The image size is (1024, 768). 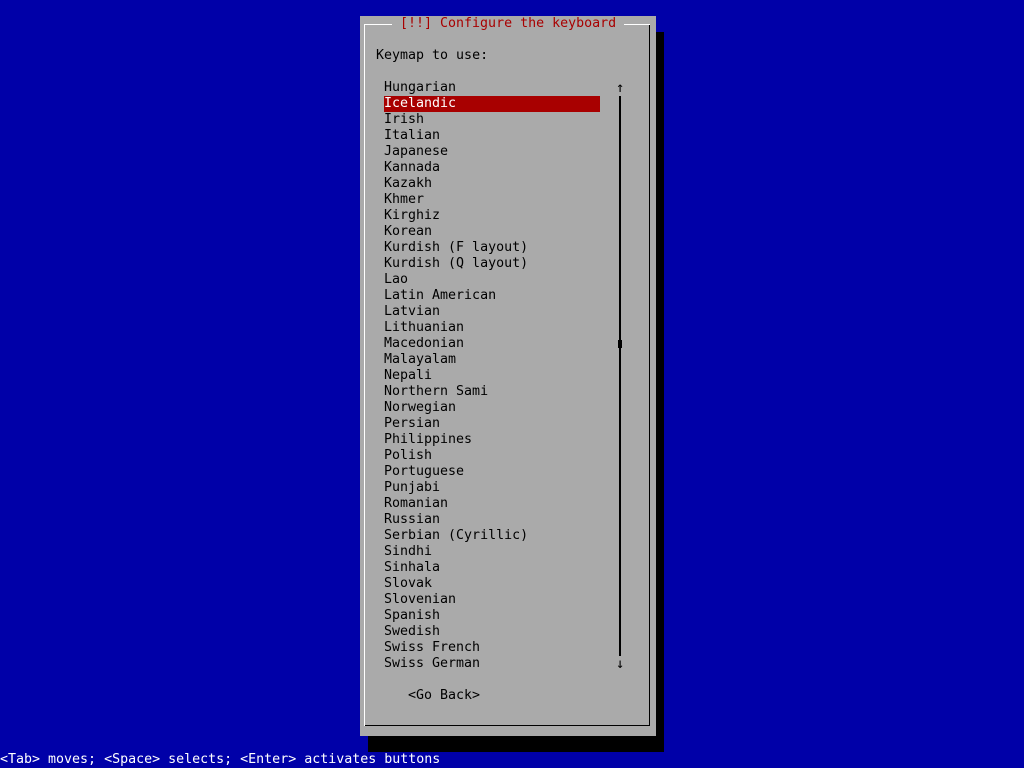 What do you see at coordinates (492, 312) in the screenshot?
I see `keymap-option: Latvian` at bounding box center [492, 312].